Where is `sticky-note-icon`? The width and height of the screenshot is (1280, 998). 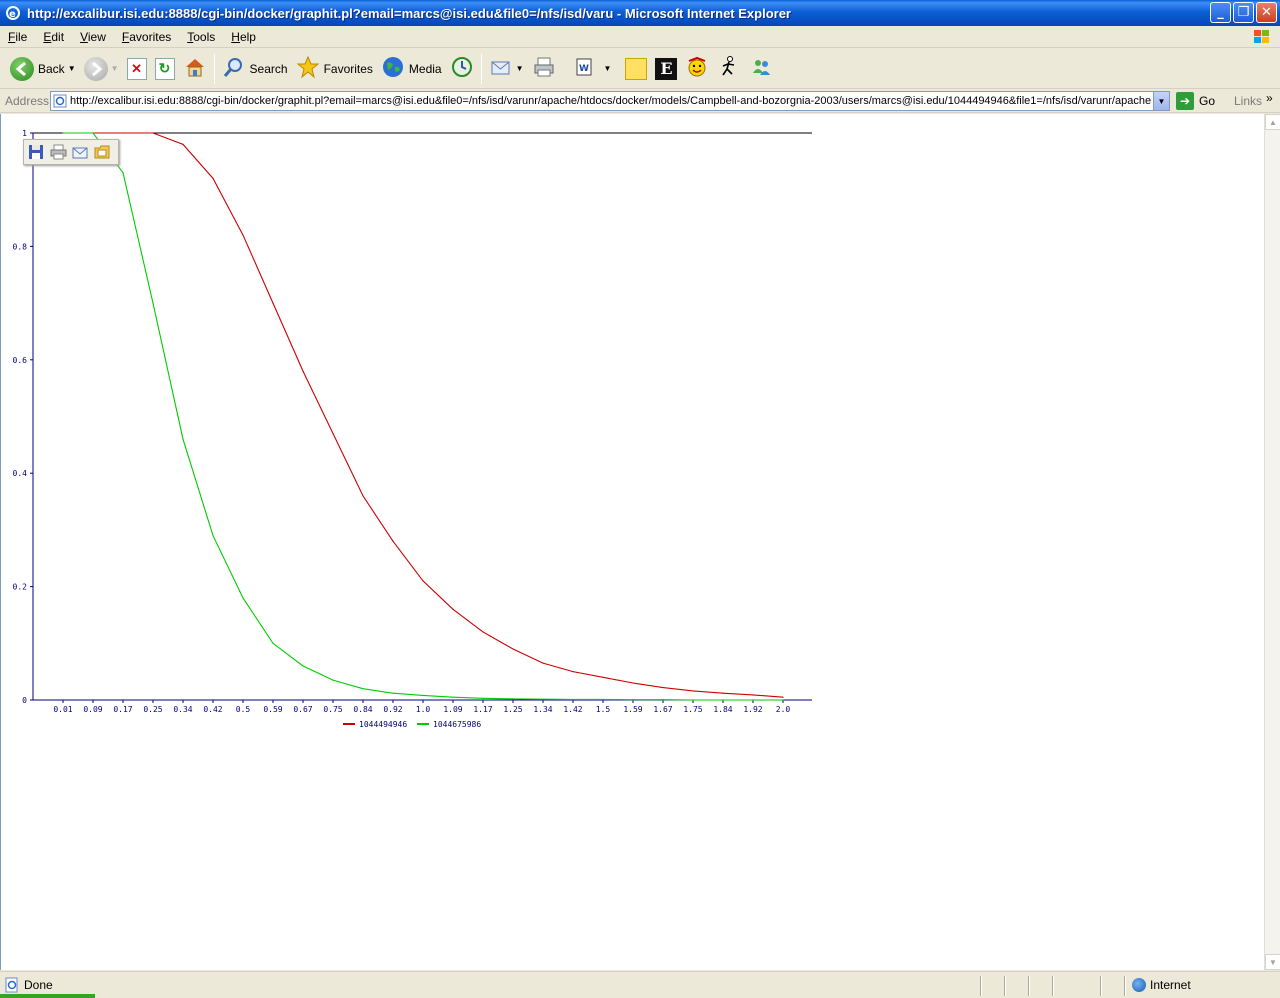 sticky-note-icon is located at coordinates (636, 68).